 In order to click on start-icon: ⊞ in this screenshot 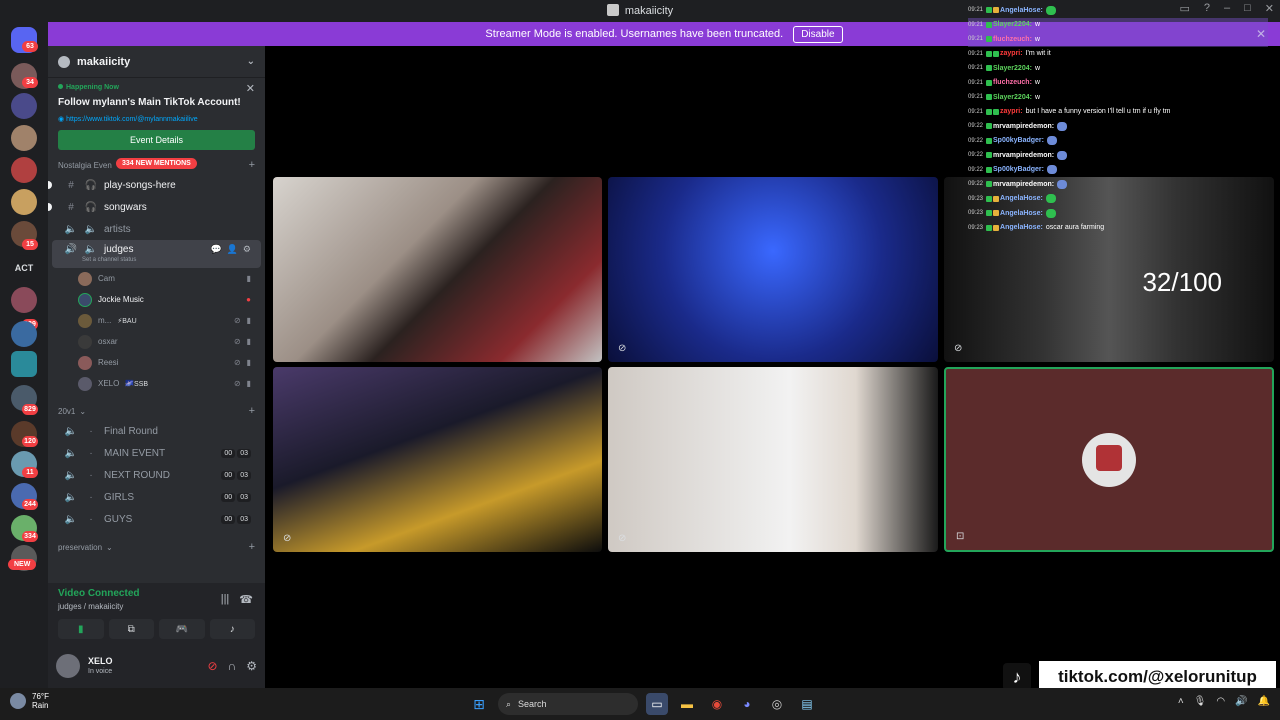, I will do `click(479, 704)`.